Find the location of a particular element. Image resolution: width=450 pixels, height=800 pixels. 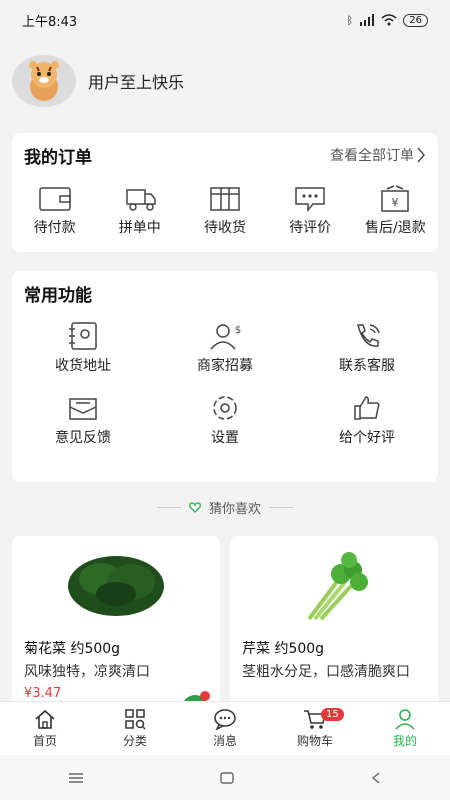

func-rate-us: 给个好评 is located at coordinates (367, 420).